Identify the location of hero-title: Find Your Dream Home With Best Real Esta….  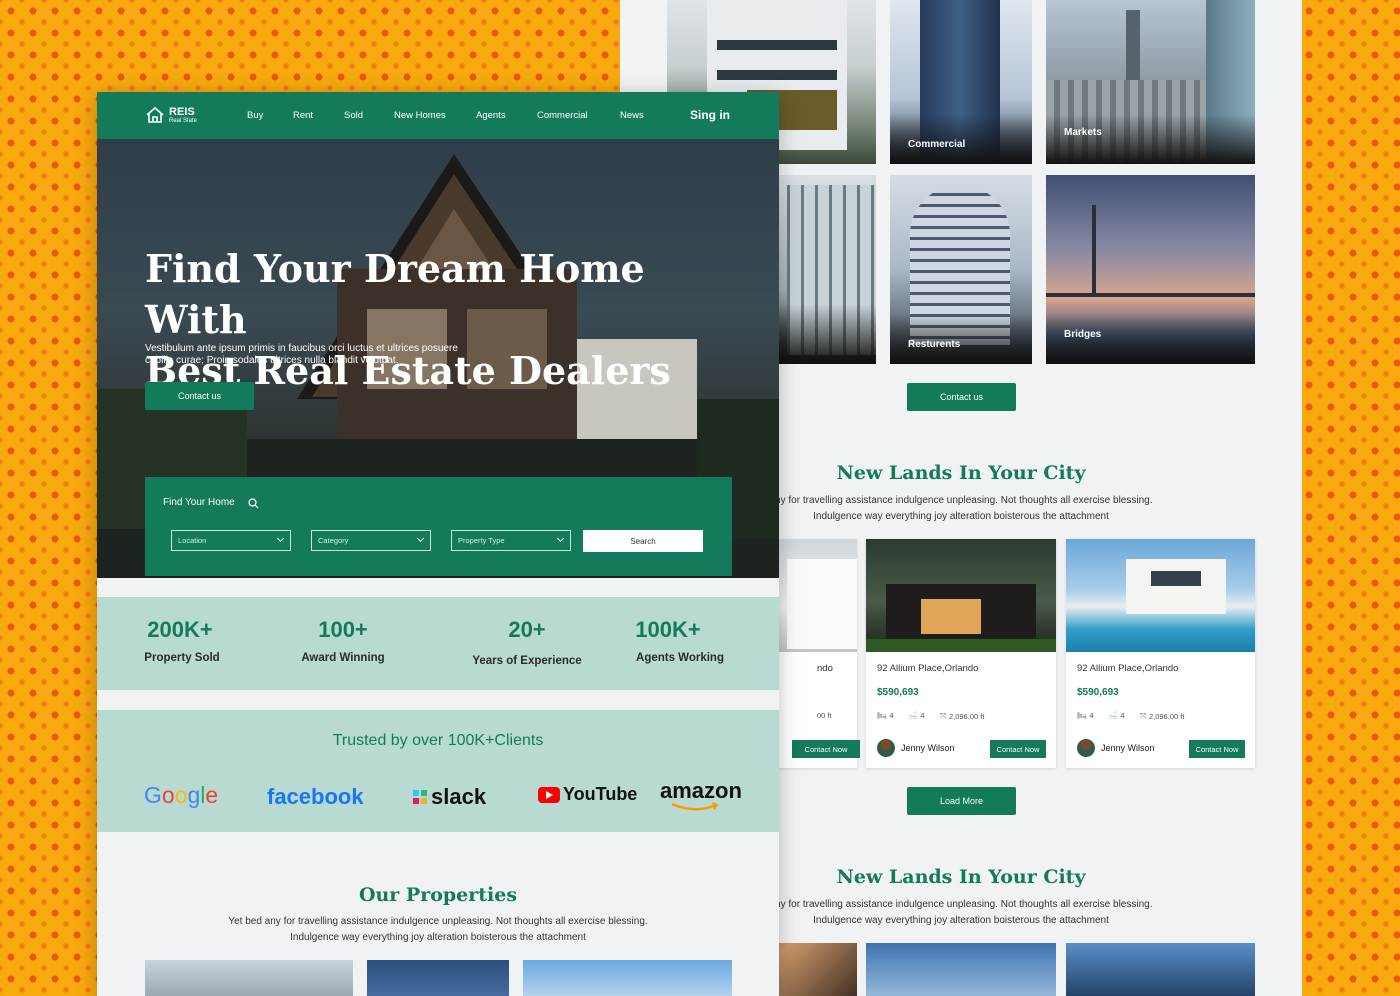
(408, 319).